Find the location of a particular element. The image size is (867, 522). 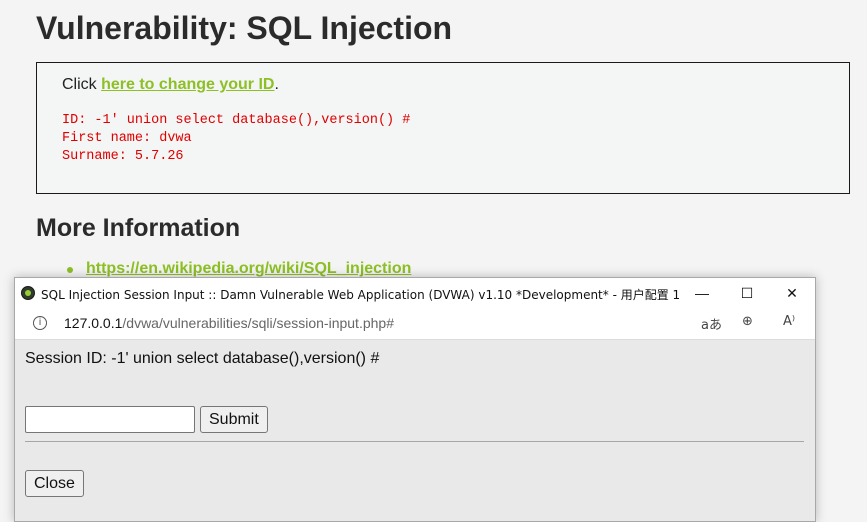

divider is located at coordinates (414, 441).